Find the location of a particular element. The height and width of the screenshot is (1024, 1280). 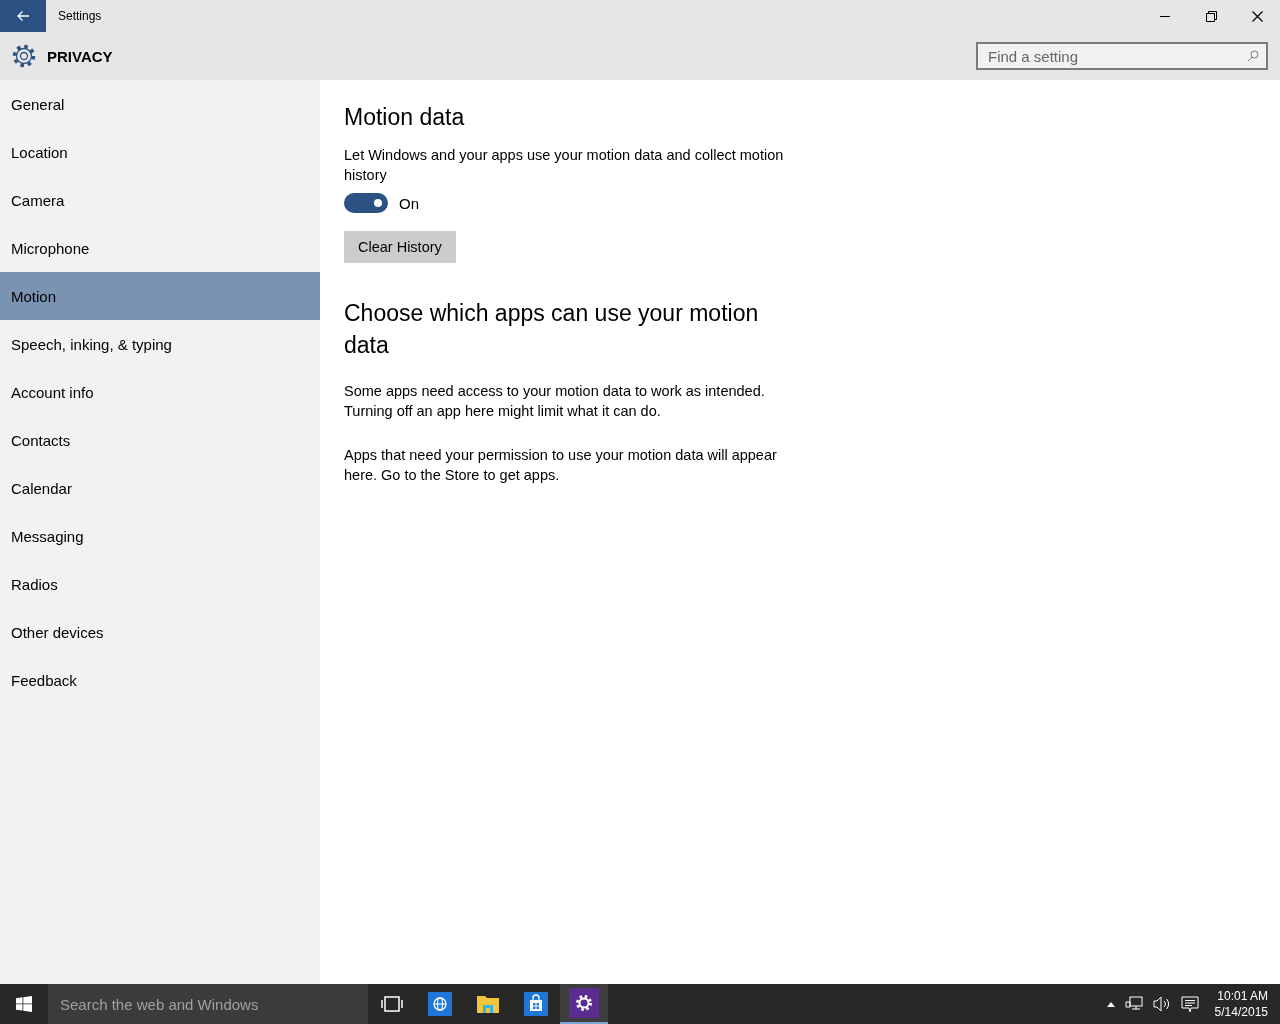

sidebar-item: General is located at coordinates (160, 104).